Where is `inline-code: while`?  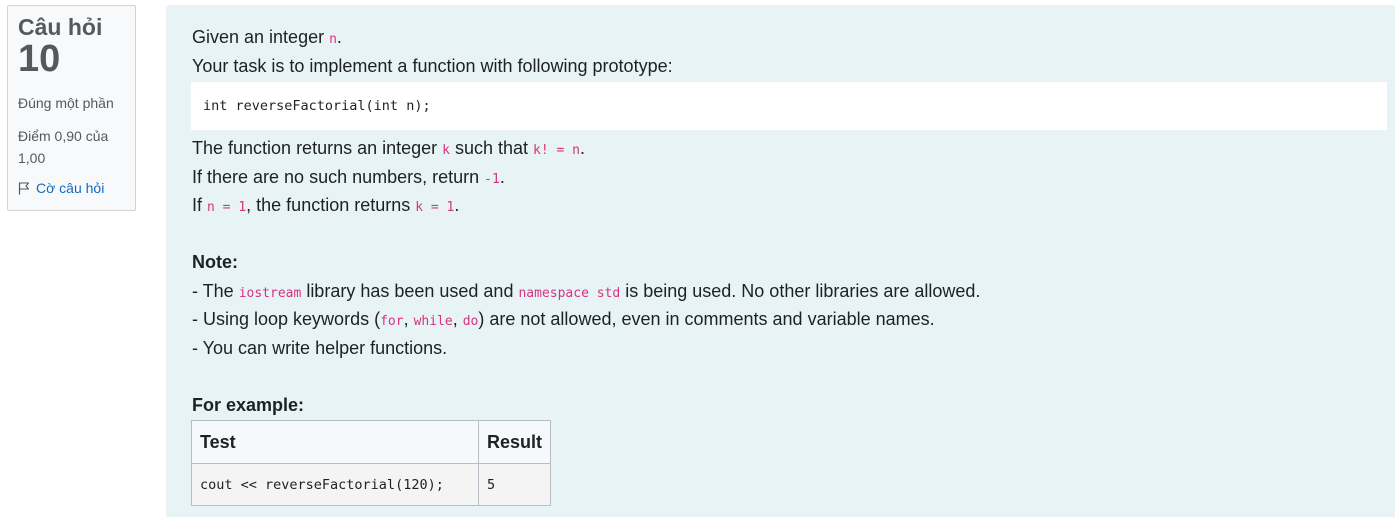
inline-code: while is located at coordinates (433, 321).